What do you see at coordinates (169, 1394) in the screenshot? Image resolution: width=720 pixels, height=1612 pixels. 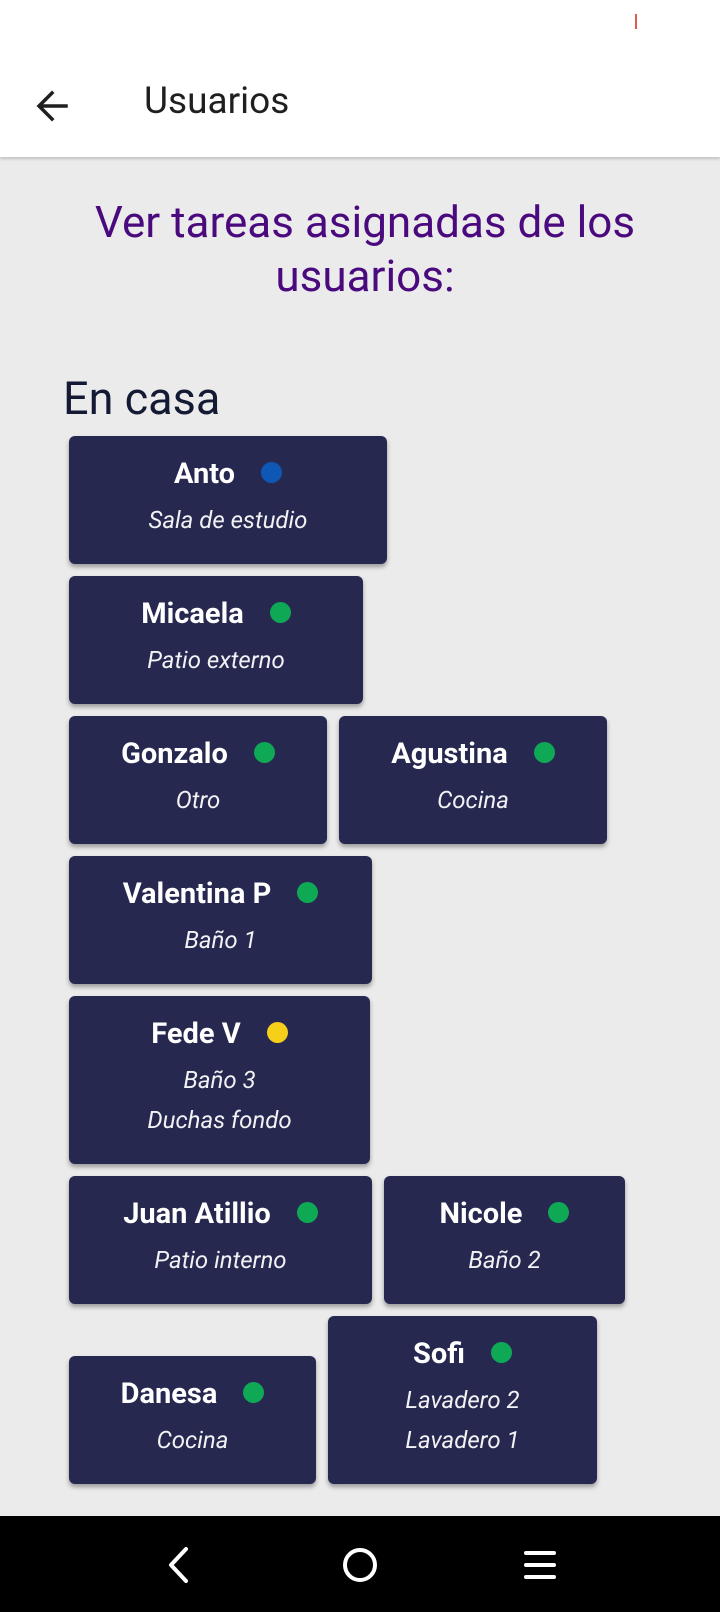 I see `user-name: Danesa` at bounding box center [169, 1394].